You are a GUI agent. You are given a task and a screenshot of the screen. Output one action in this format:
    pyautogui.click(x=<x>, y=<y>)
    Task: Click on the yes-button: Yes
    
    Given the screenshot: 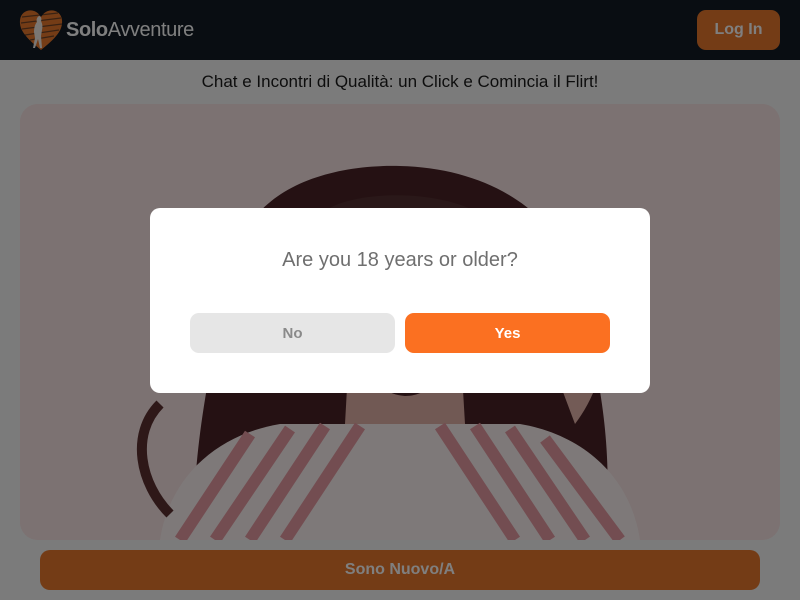 What is the action you would take?
    pyautogui.click(x=507, y=333)
    